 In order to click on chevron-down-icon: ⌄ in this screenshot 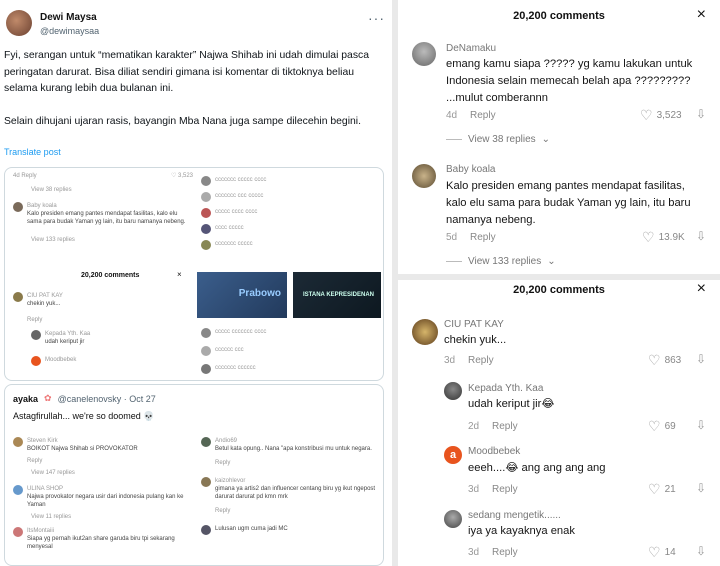, I will do `click(551, 261)`.